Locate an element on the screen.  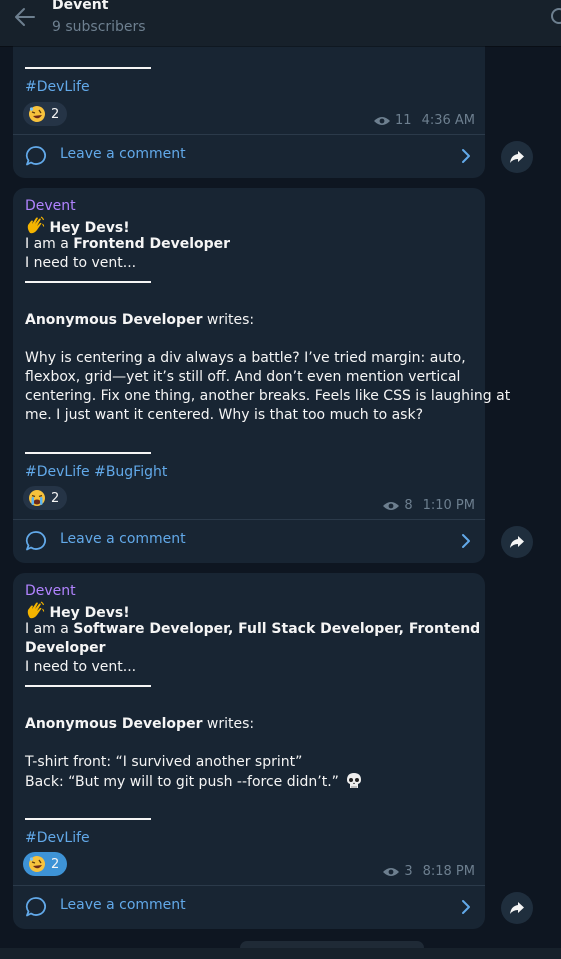
message-meta: 11 4:36 AM is located at coordinates (424, 120).